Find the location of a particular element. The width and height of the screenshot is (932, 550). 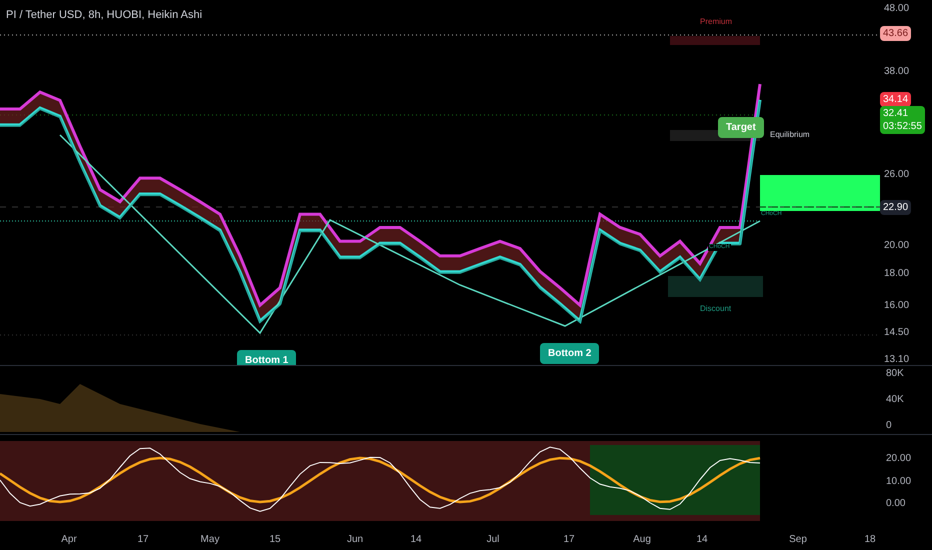

chart-title: PI / Tether USD, 8h, HUOBI, Heikin Ashi is located at coordinates (104, 15).